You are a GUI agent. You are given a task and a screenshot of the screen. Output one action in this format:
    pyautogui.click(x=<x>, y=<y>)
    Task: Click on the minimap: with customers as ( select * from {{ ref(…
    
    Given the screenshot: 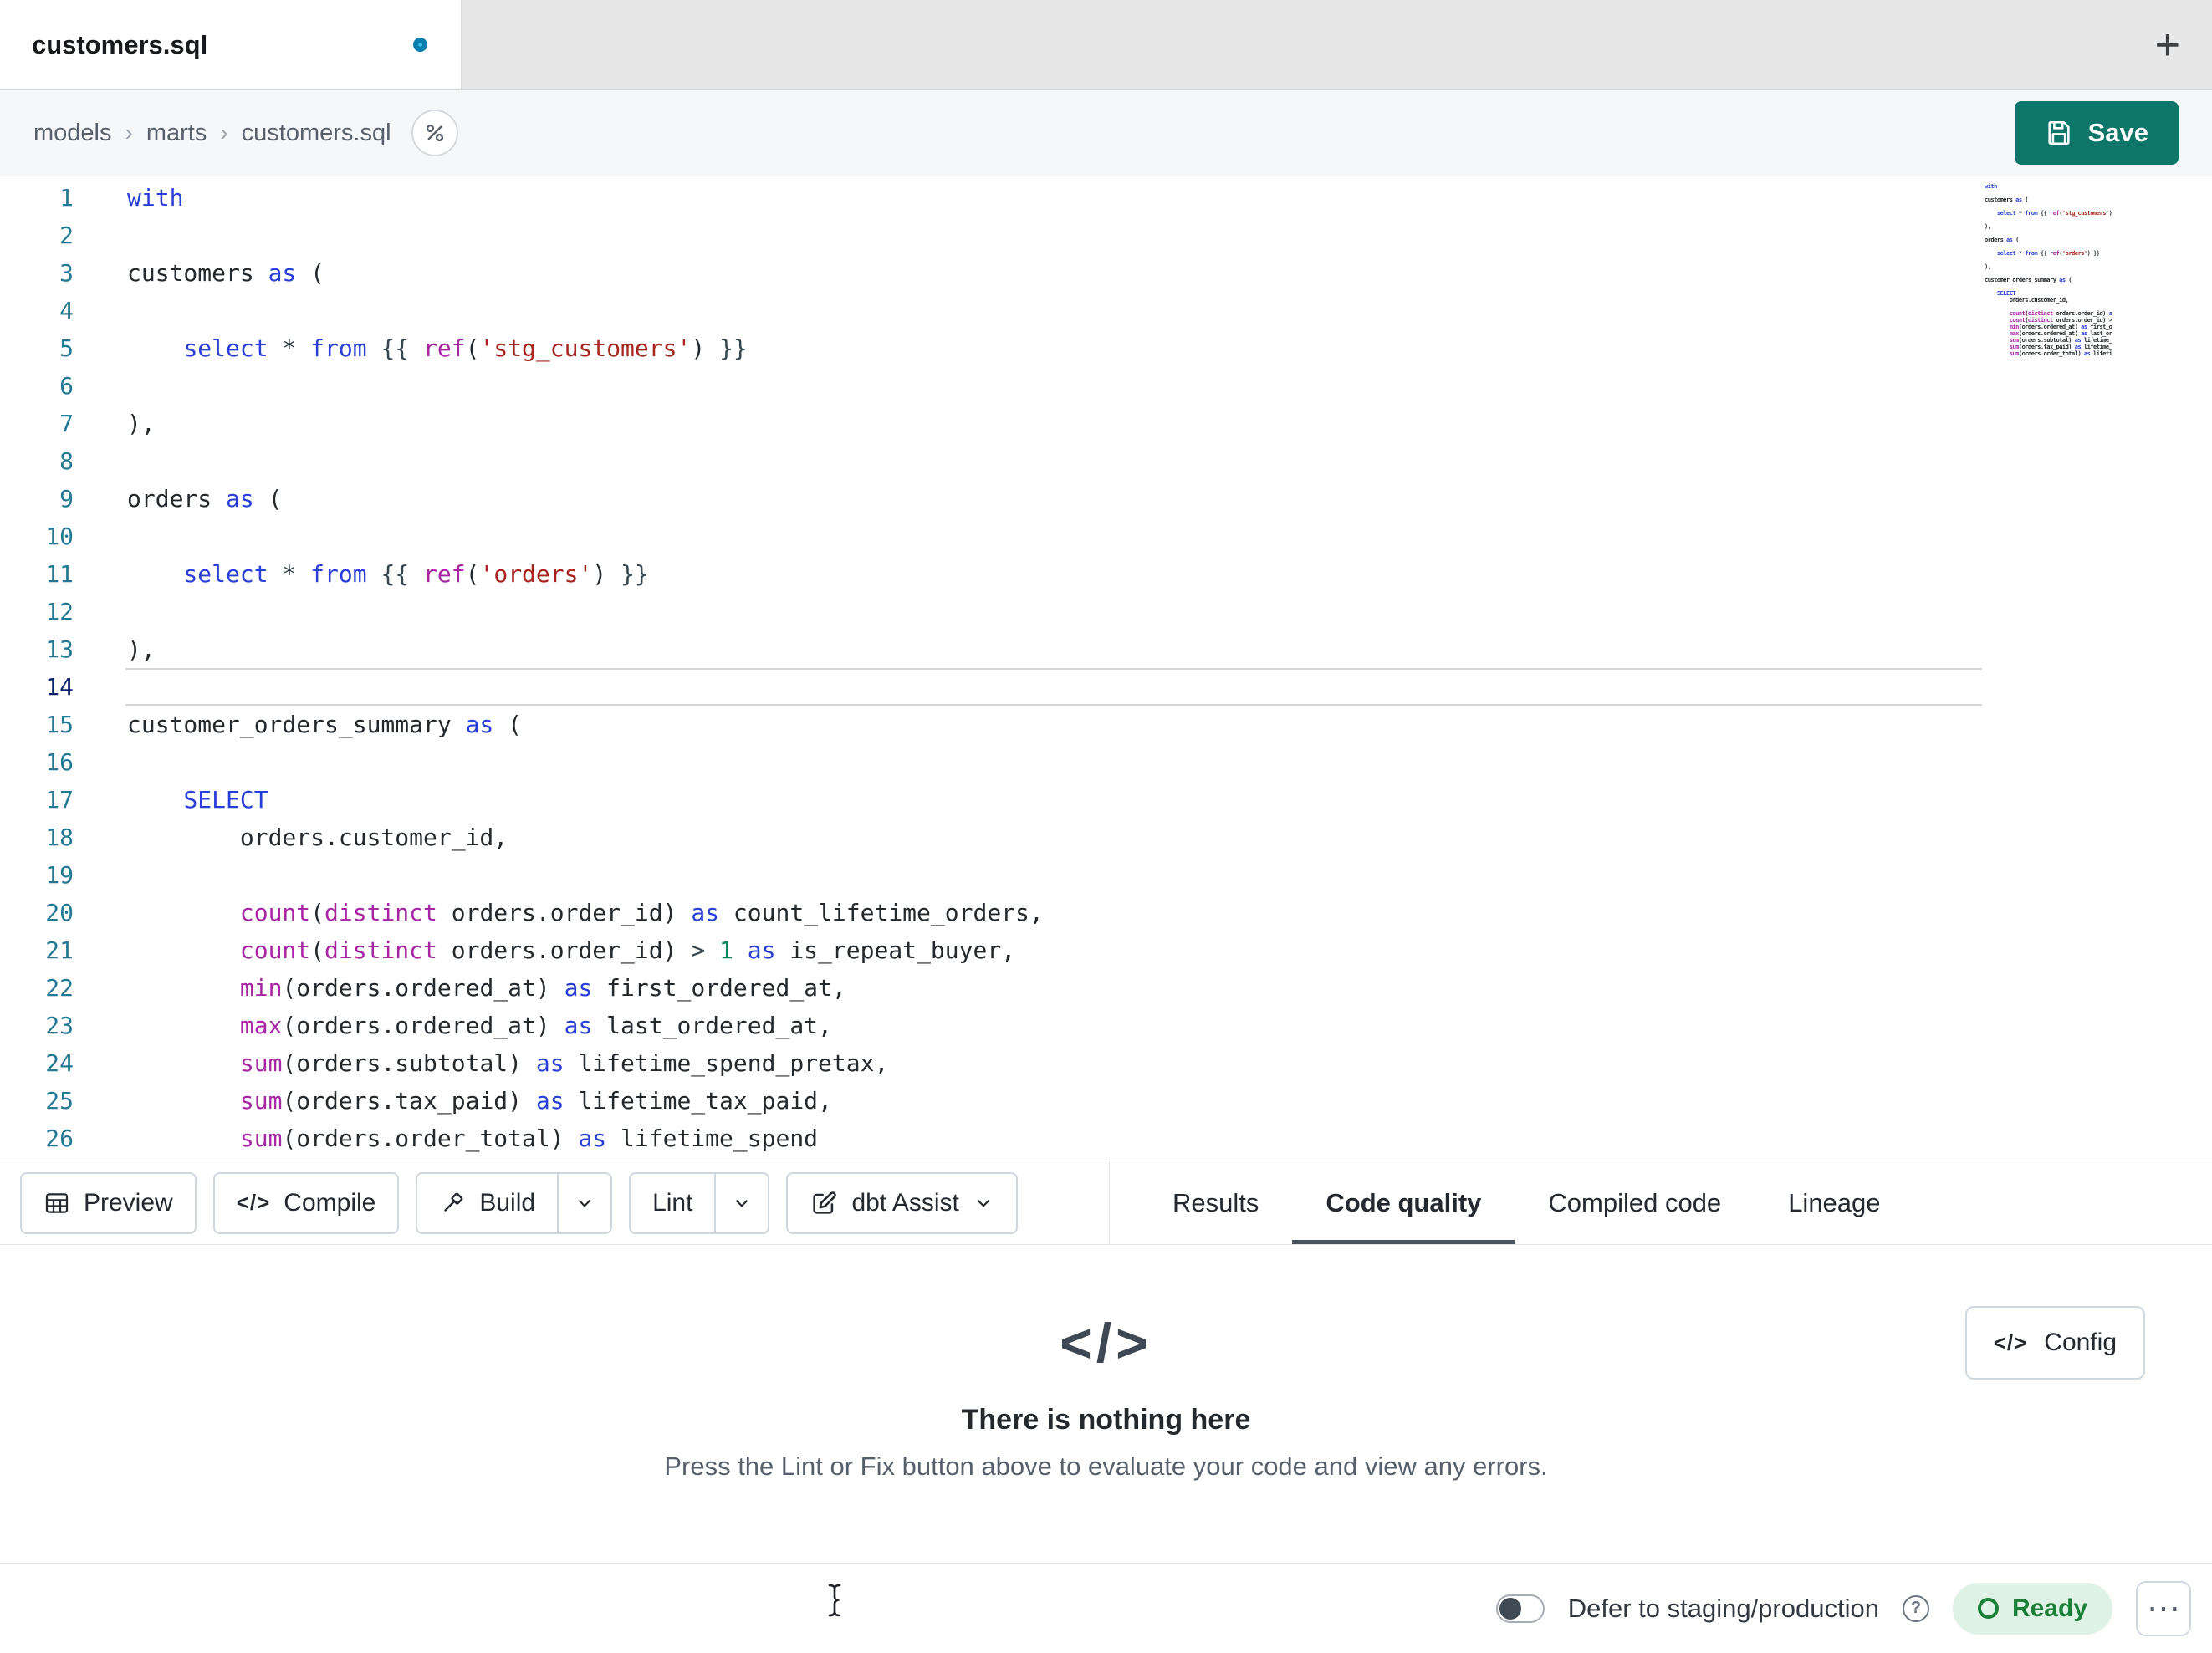 What is the action you would take?
    pyautogui.click(x=2049, y=283)
    